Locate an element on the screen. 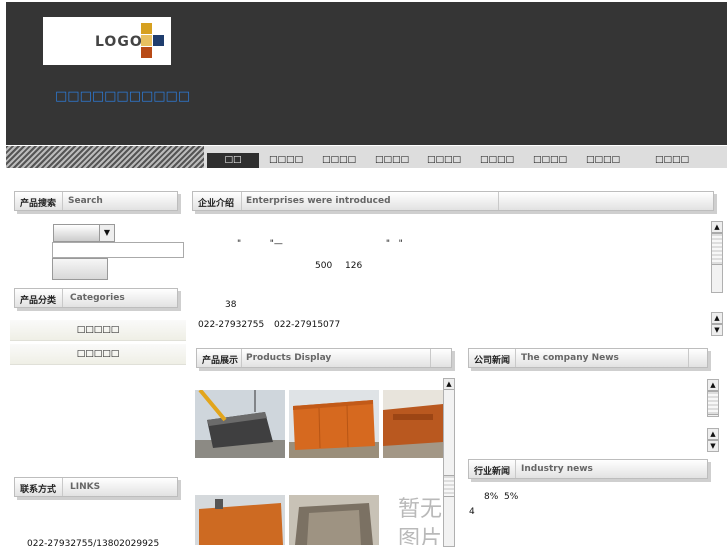 Image resolution: width=727 pixels, height=549 pixels. nav-item-home: □□ is located at coordinates (233, 160).